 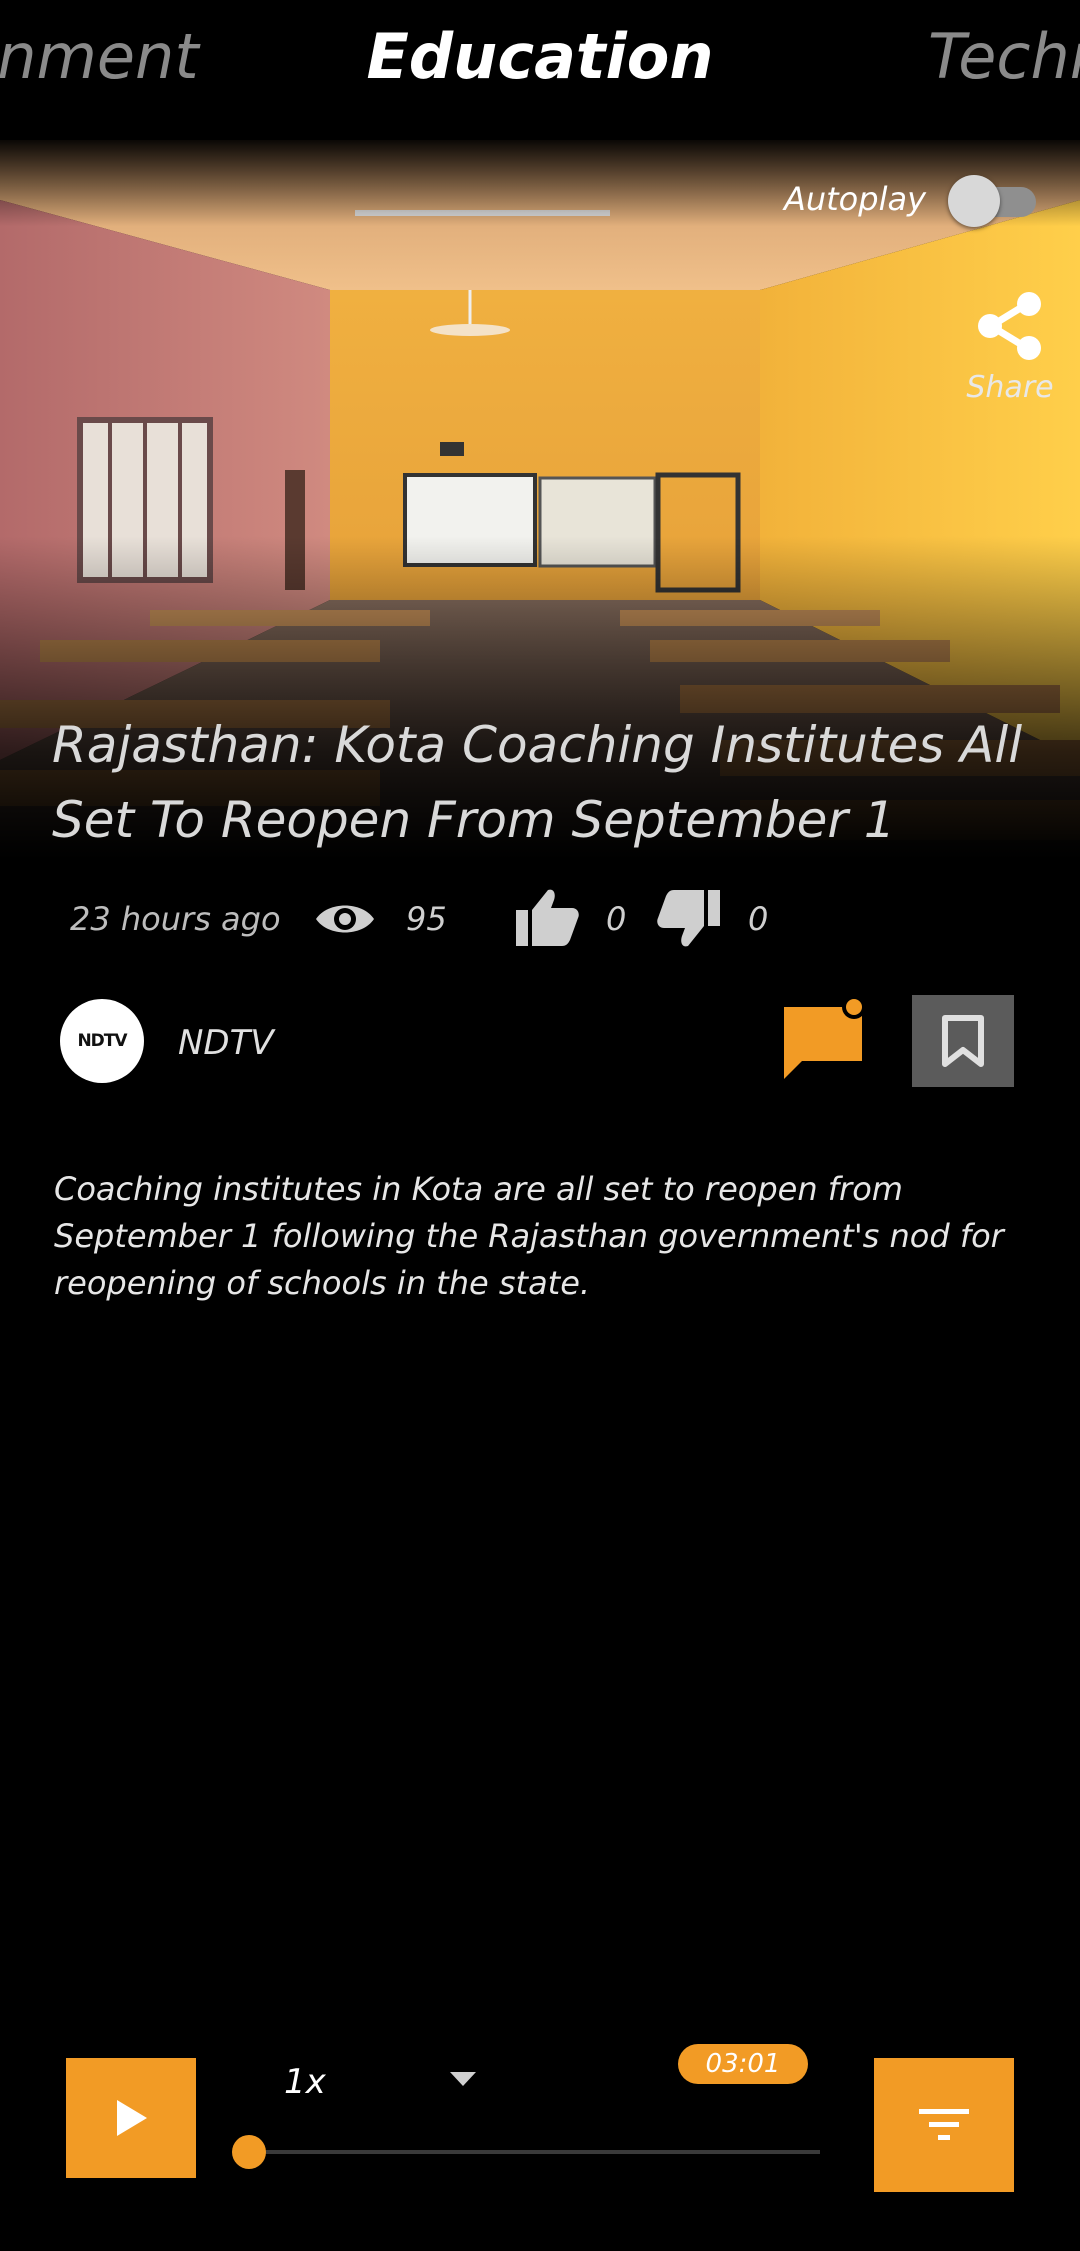 I want to click on progress-track, so click(x=534, y=2152).